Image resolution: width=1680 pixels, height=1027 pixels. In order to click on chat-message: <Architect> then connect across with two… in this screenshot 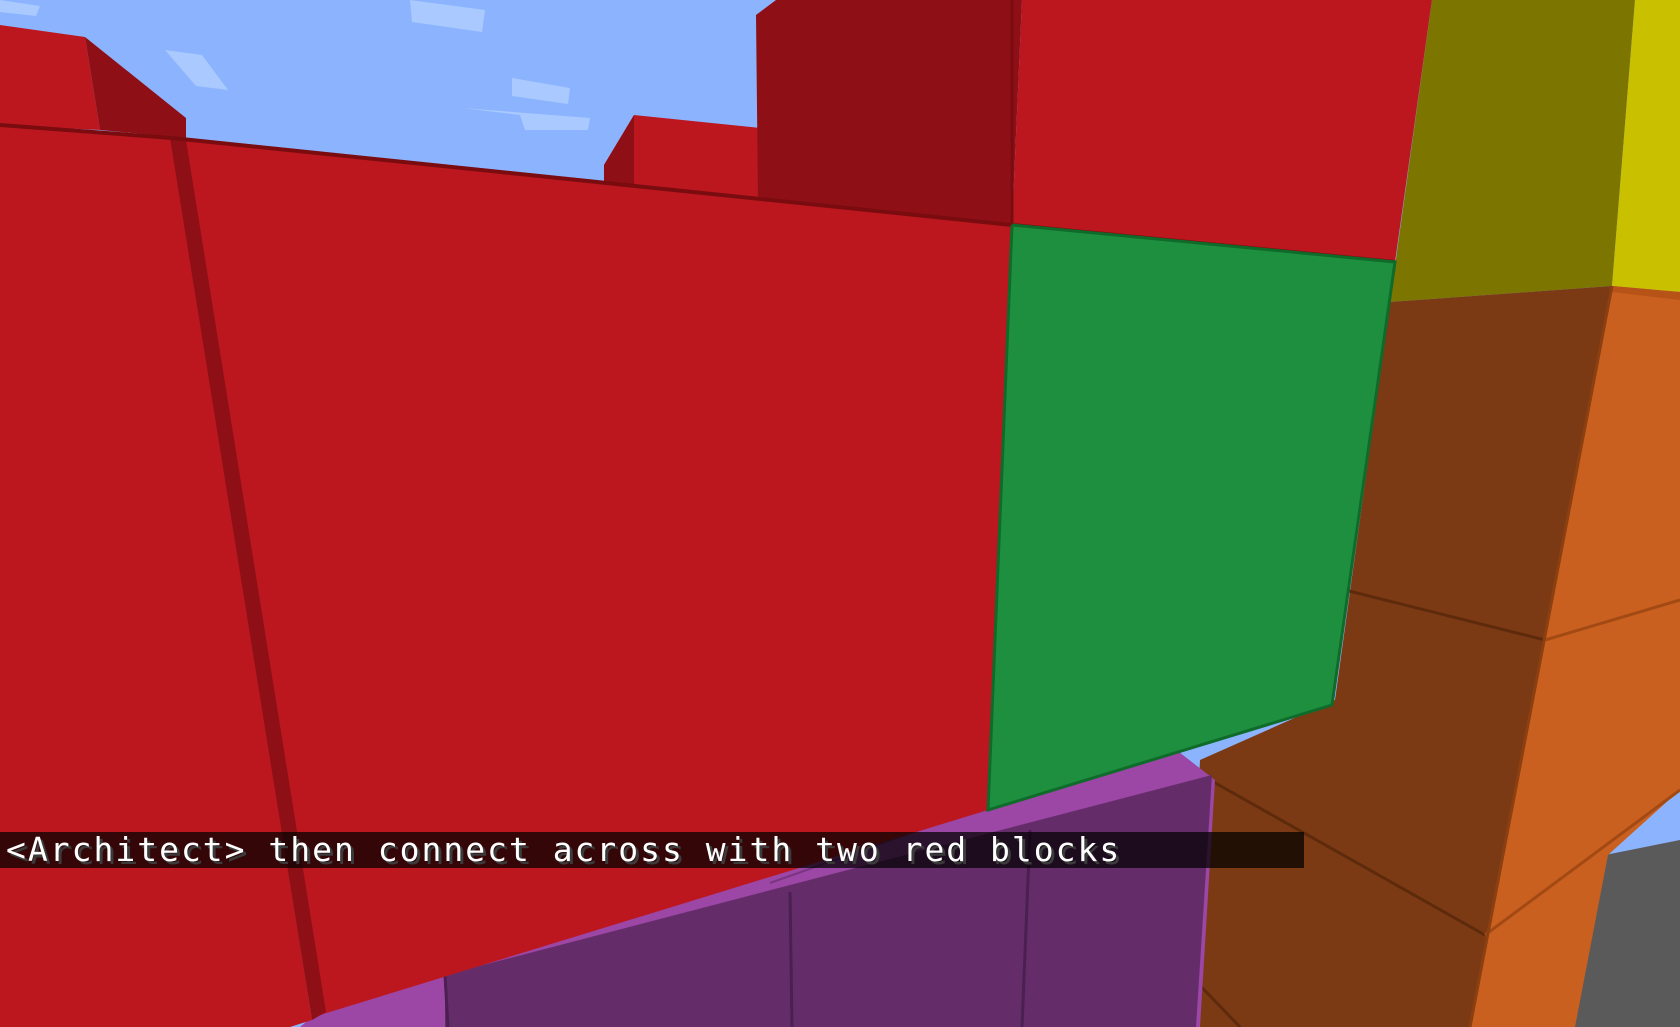, I will do `click(564, 849)`.